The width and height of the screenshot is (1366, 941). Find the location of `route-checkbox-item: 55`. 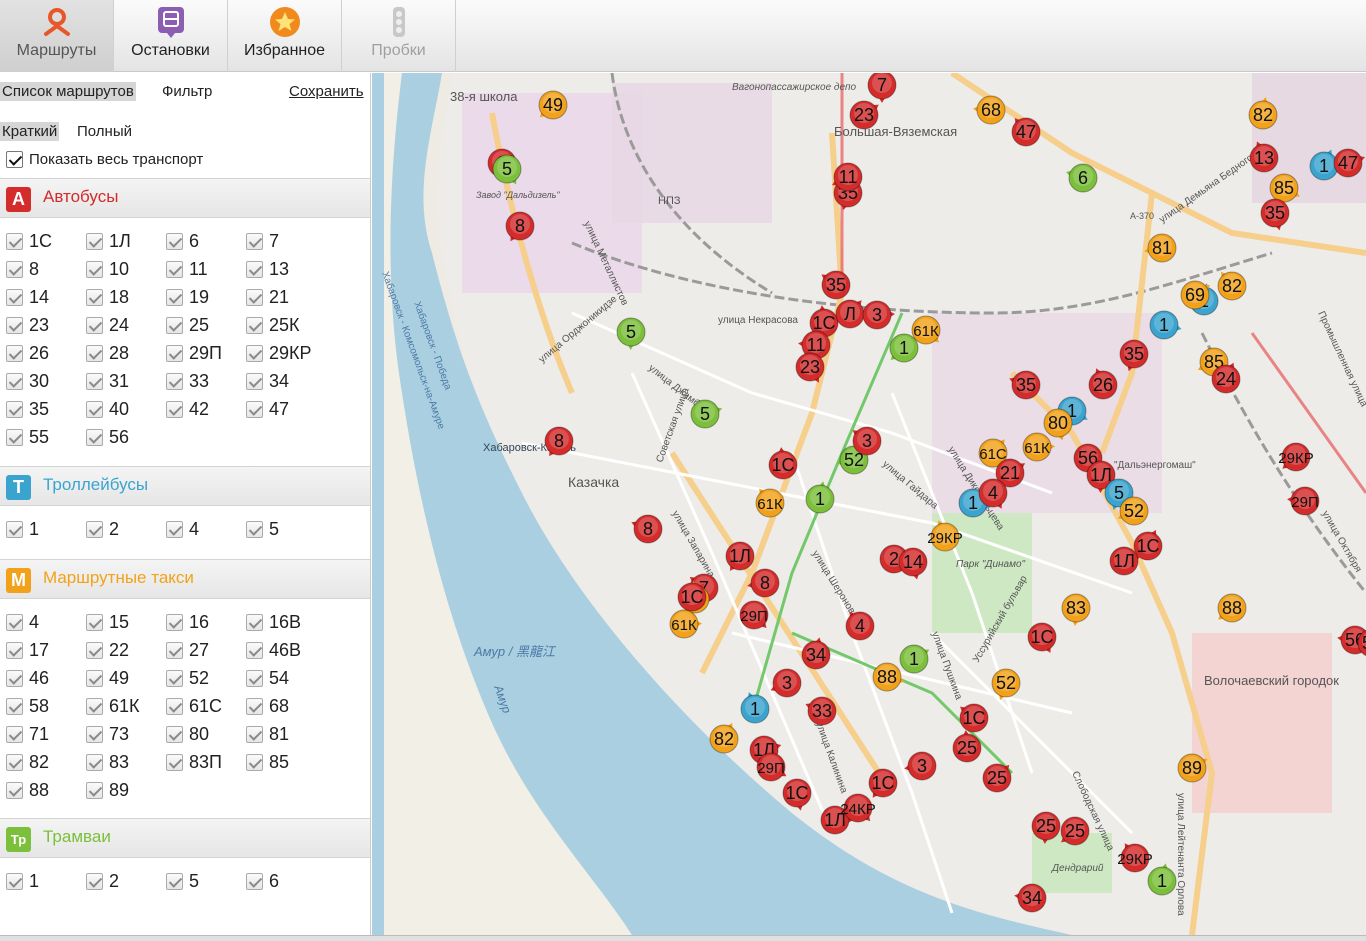

route-checkbox-item: 55 is located at coordinates (46, 437).